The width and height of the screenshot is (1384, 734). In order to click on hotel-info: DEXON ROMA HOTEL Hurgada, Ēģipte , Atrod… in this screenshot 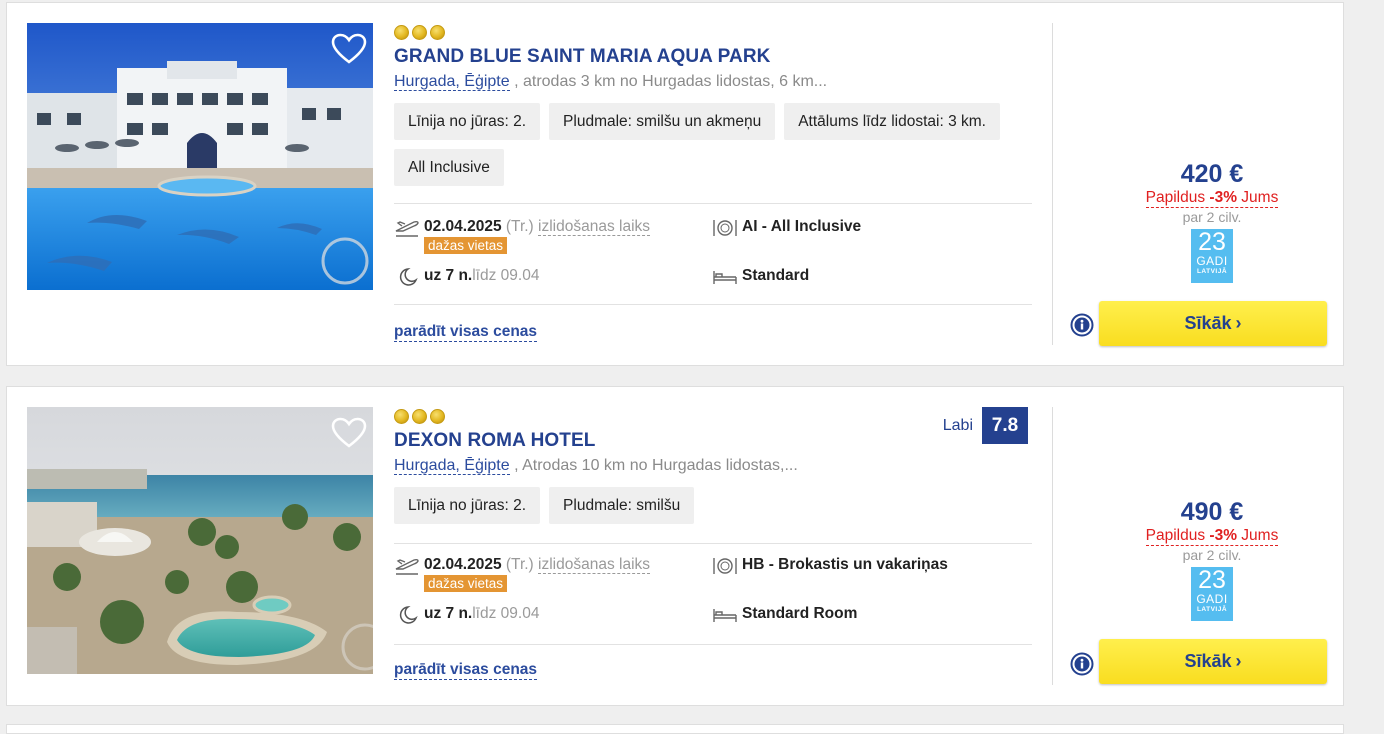, I will do `click(713, 526)`.